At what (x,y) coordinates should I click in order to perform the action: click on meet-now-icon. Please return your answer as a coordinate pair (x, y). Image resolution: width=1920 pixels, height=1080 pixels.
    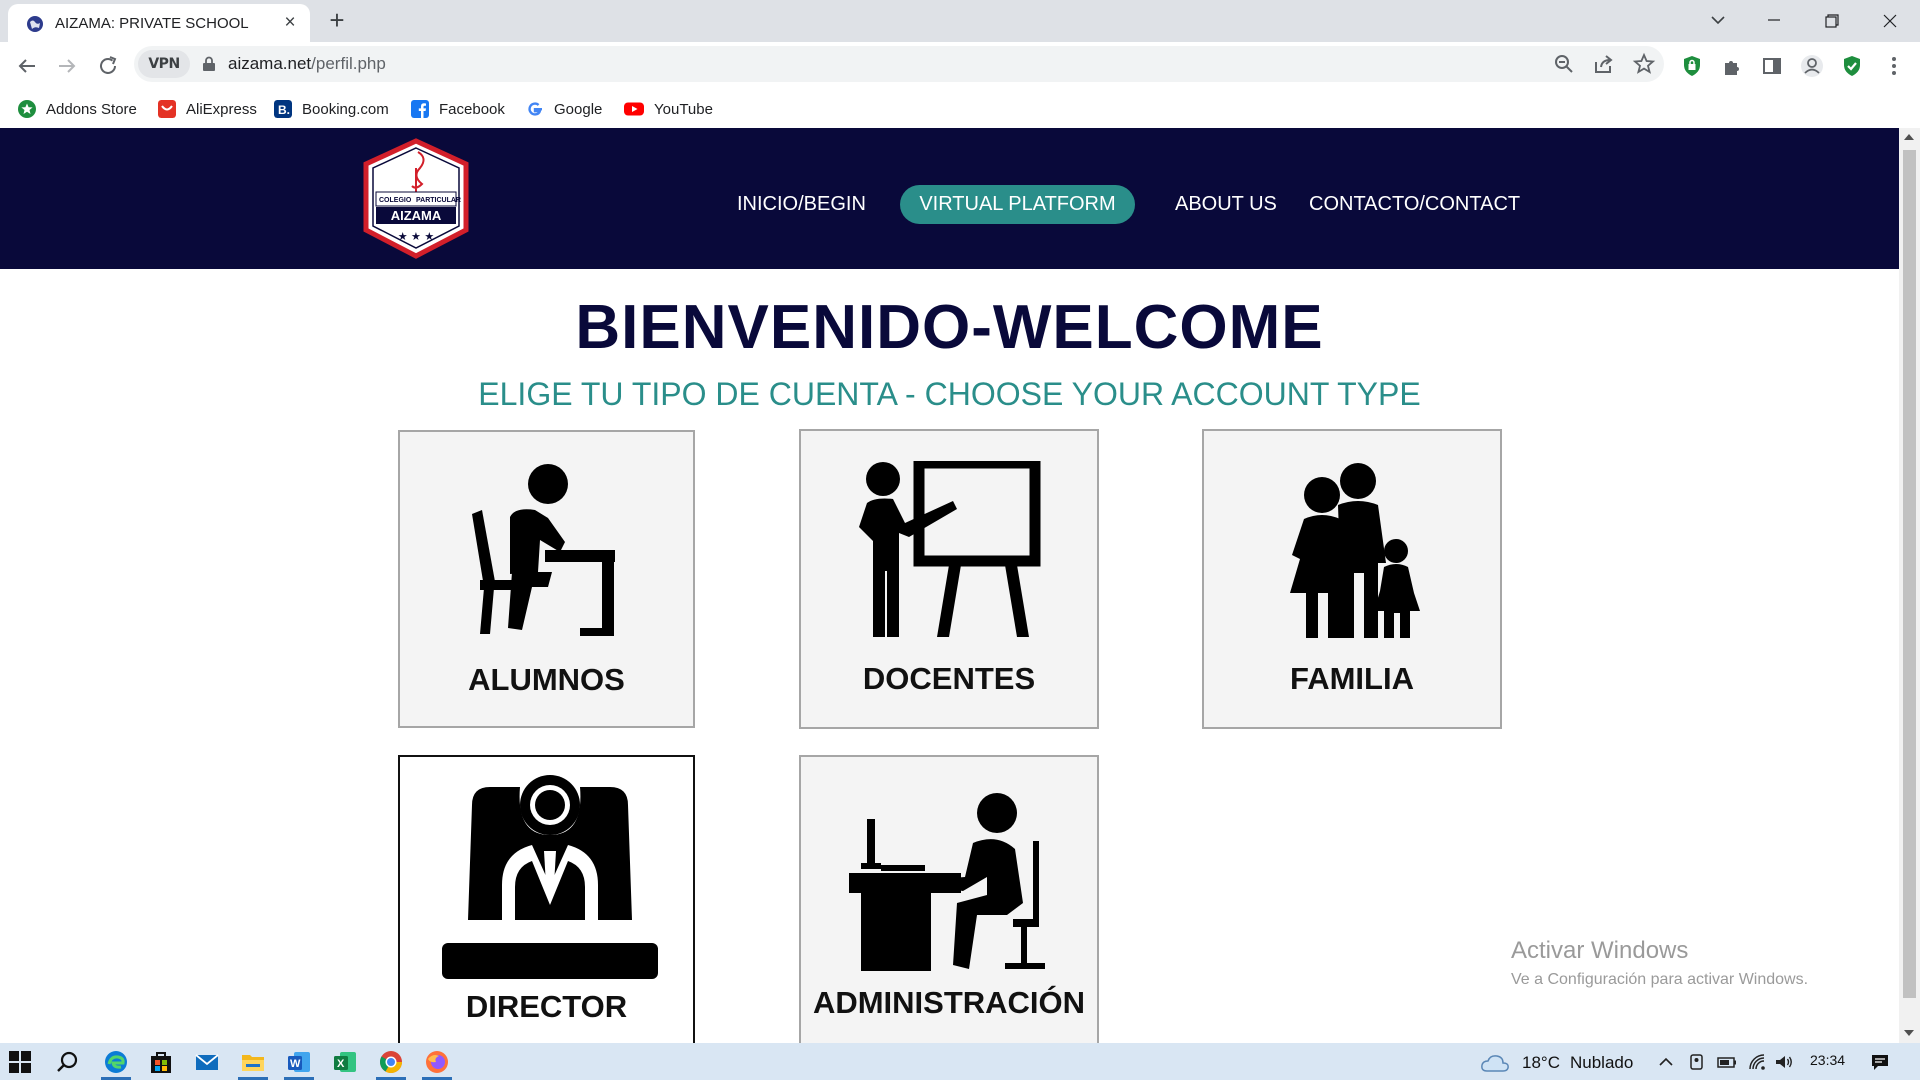
    Looking at the image, I should click on (1697, 1062).